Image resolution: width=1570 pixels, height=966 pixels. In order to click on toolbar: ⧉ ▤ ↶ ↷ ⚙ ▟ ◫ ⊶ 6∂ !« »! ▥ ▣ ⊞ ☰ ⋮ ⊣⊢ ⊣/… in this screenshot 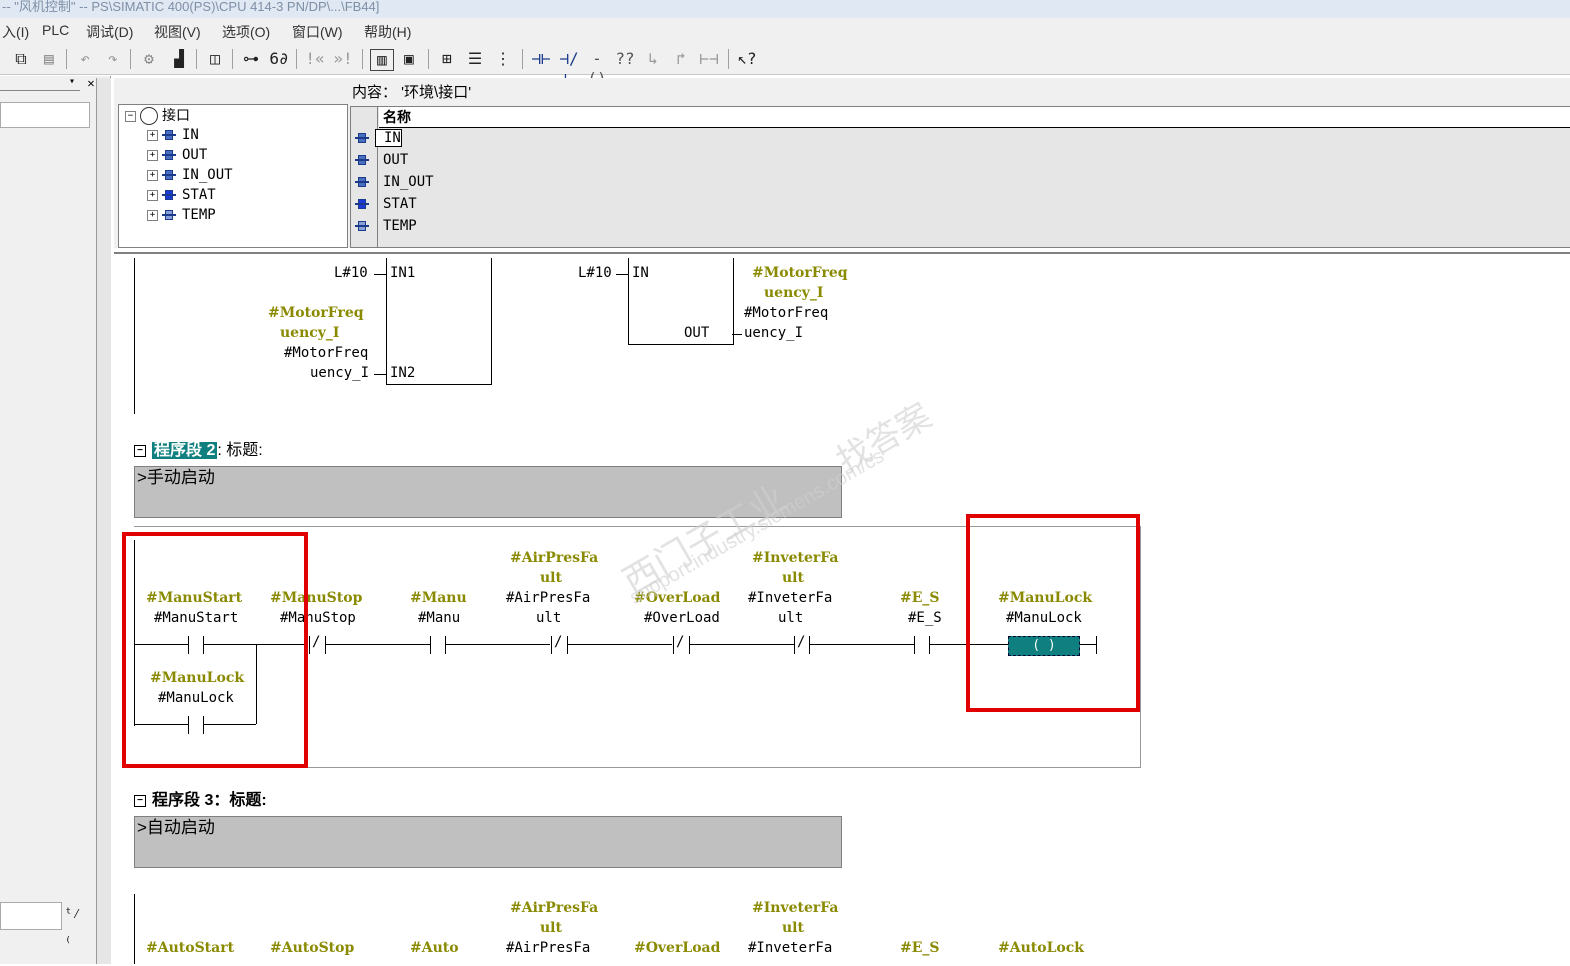, I will do `click(785, 66)`.